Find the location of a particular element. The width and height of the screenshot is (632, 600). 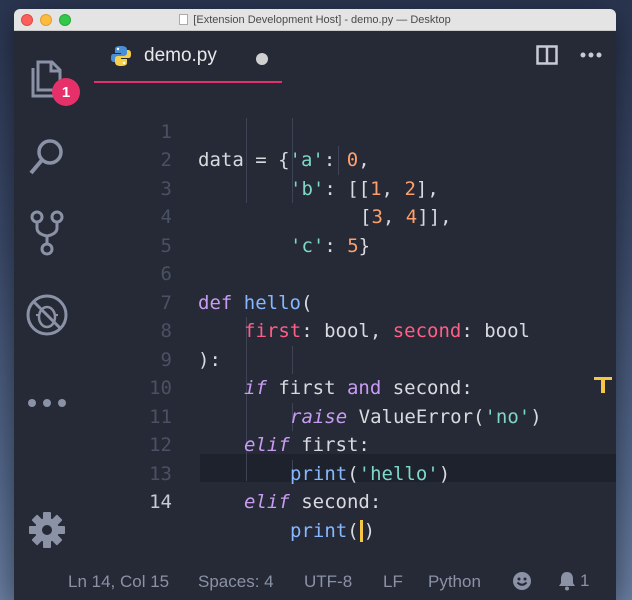

more-button is located at coordinates (47, 403).